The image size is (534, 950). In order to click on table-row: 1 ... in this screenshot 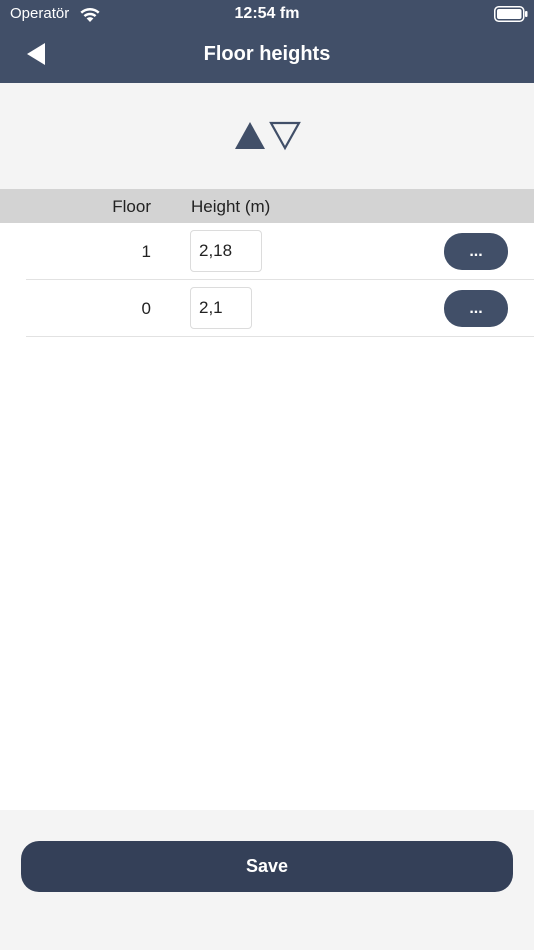, I will do `click(267, 251)`.